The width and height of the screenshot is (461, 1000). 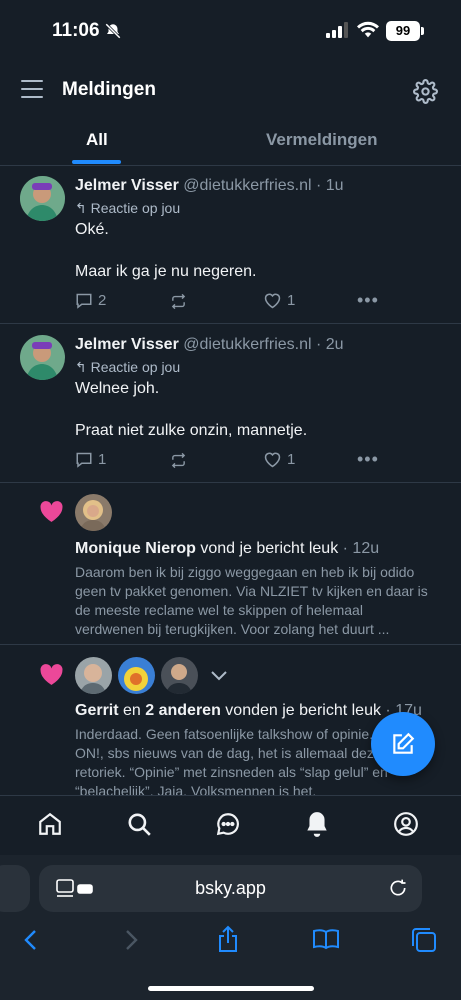 What do you see at coordinates (109, 89) in the screenshot?
I see `page-title: Meldingen` at bounding box center [109, 89].